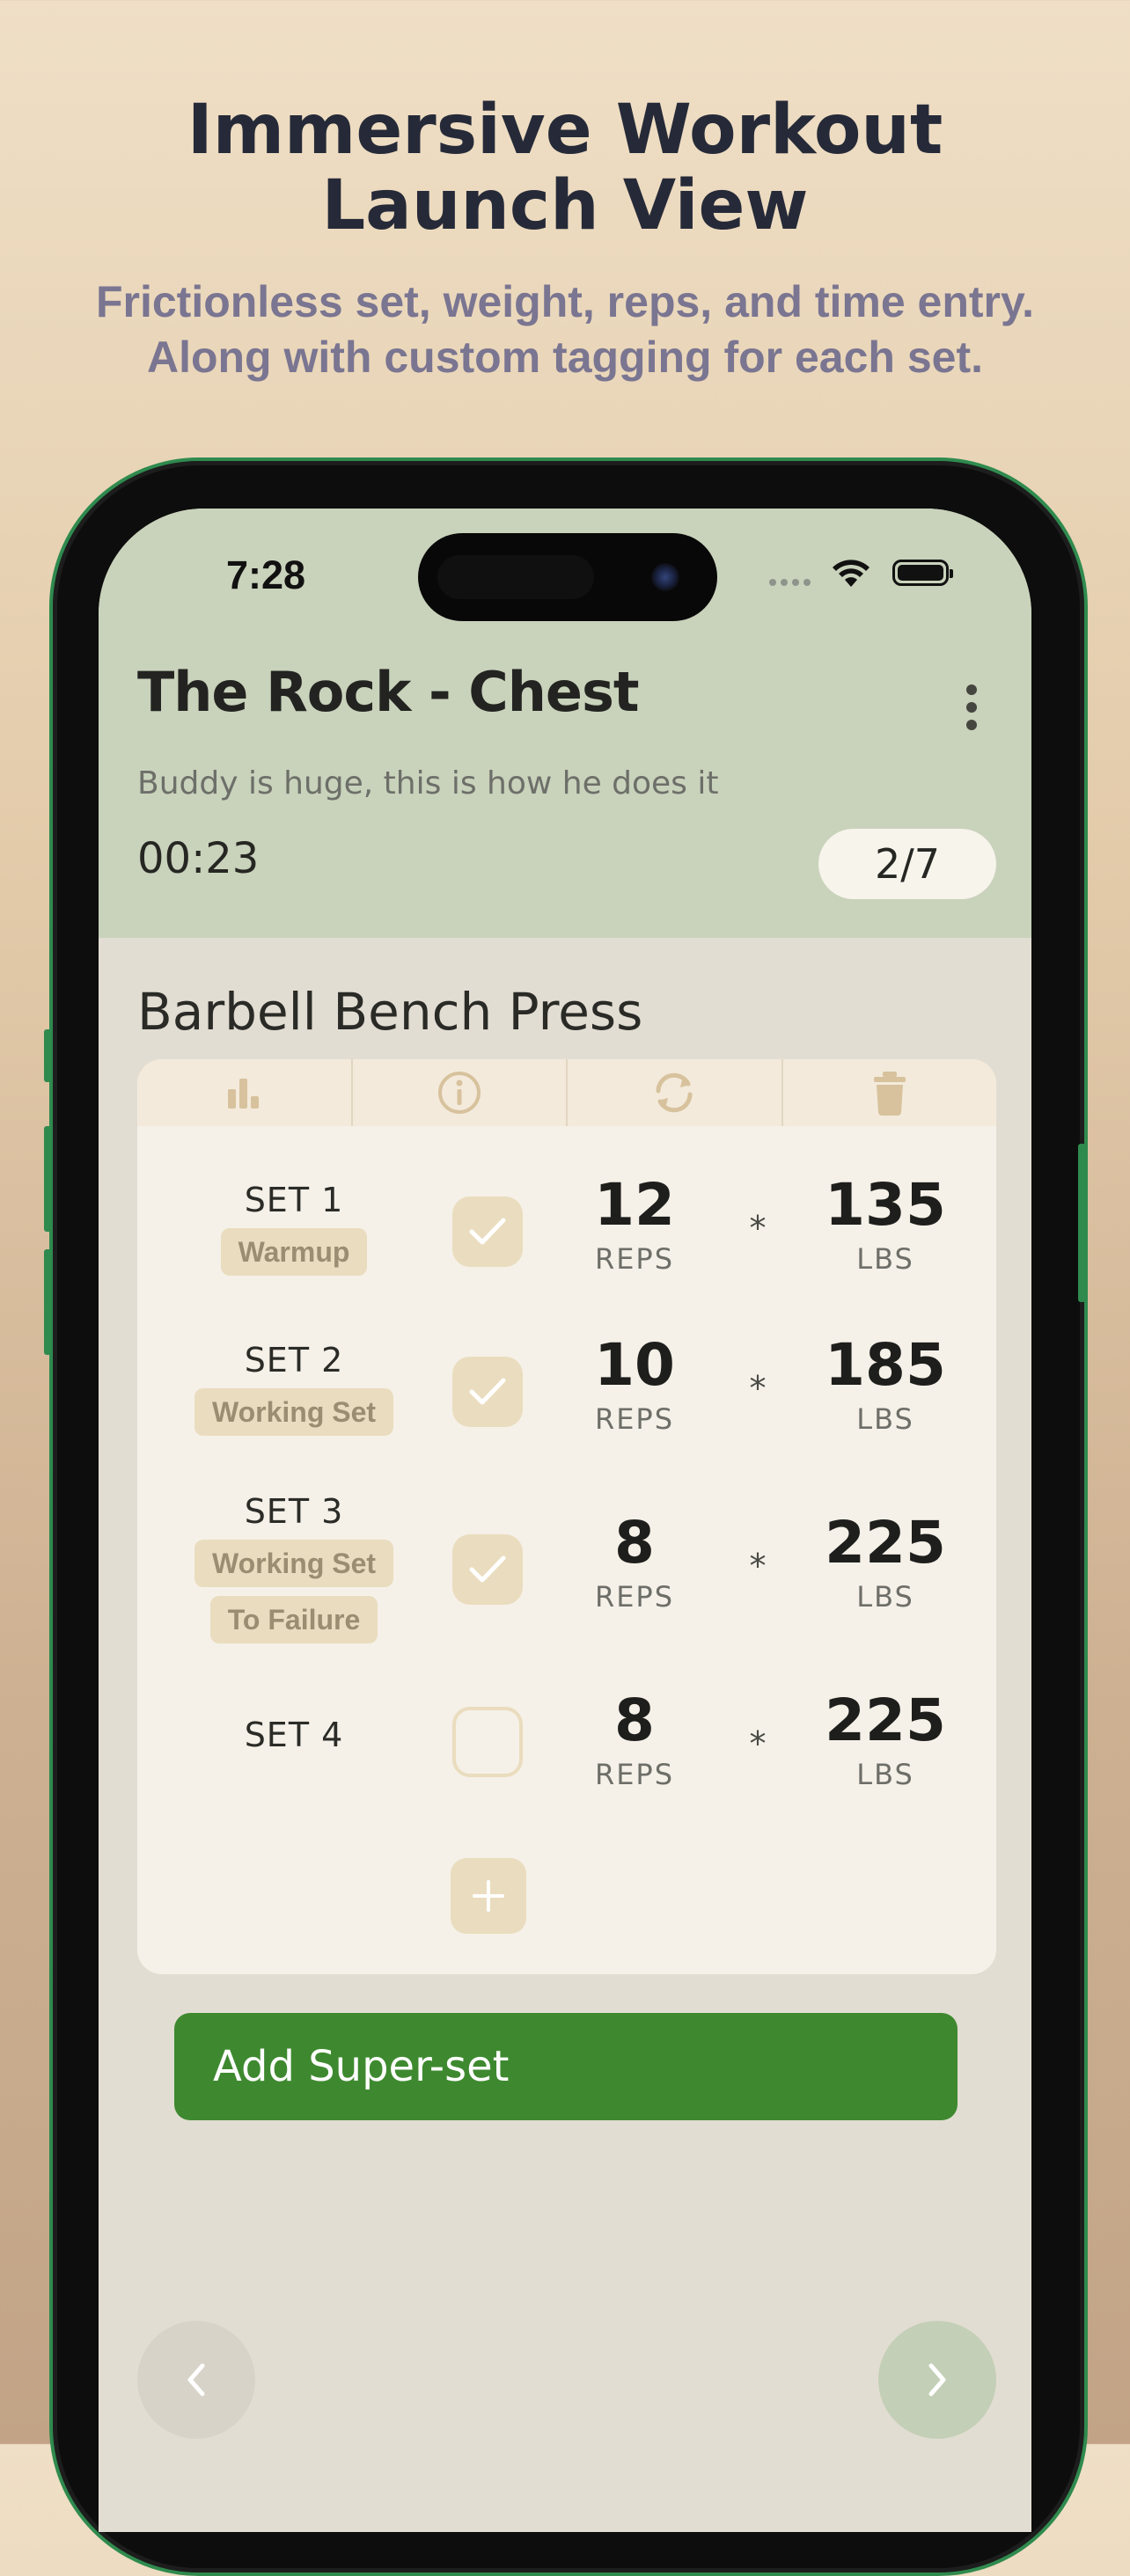 The width and height of the screenshot is (1130, 2576). What do you see at coordinates (634, 1365) in the screenshot?
I see `reps-value: 10` at bounding box center [634, 1365].